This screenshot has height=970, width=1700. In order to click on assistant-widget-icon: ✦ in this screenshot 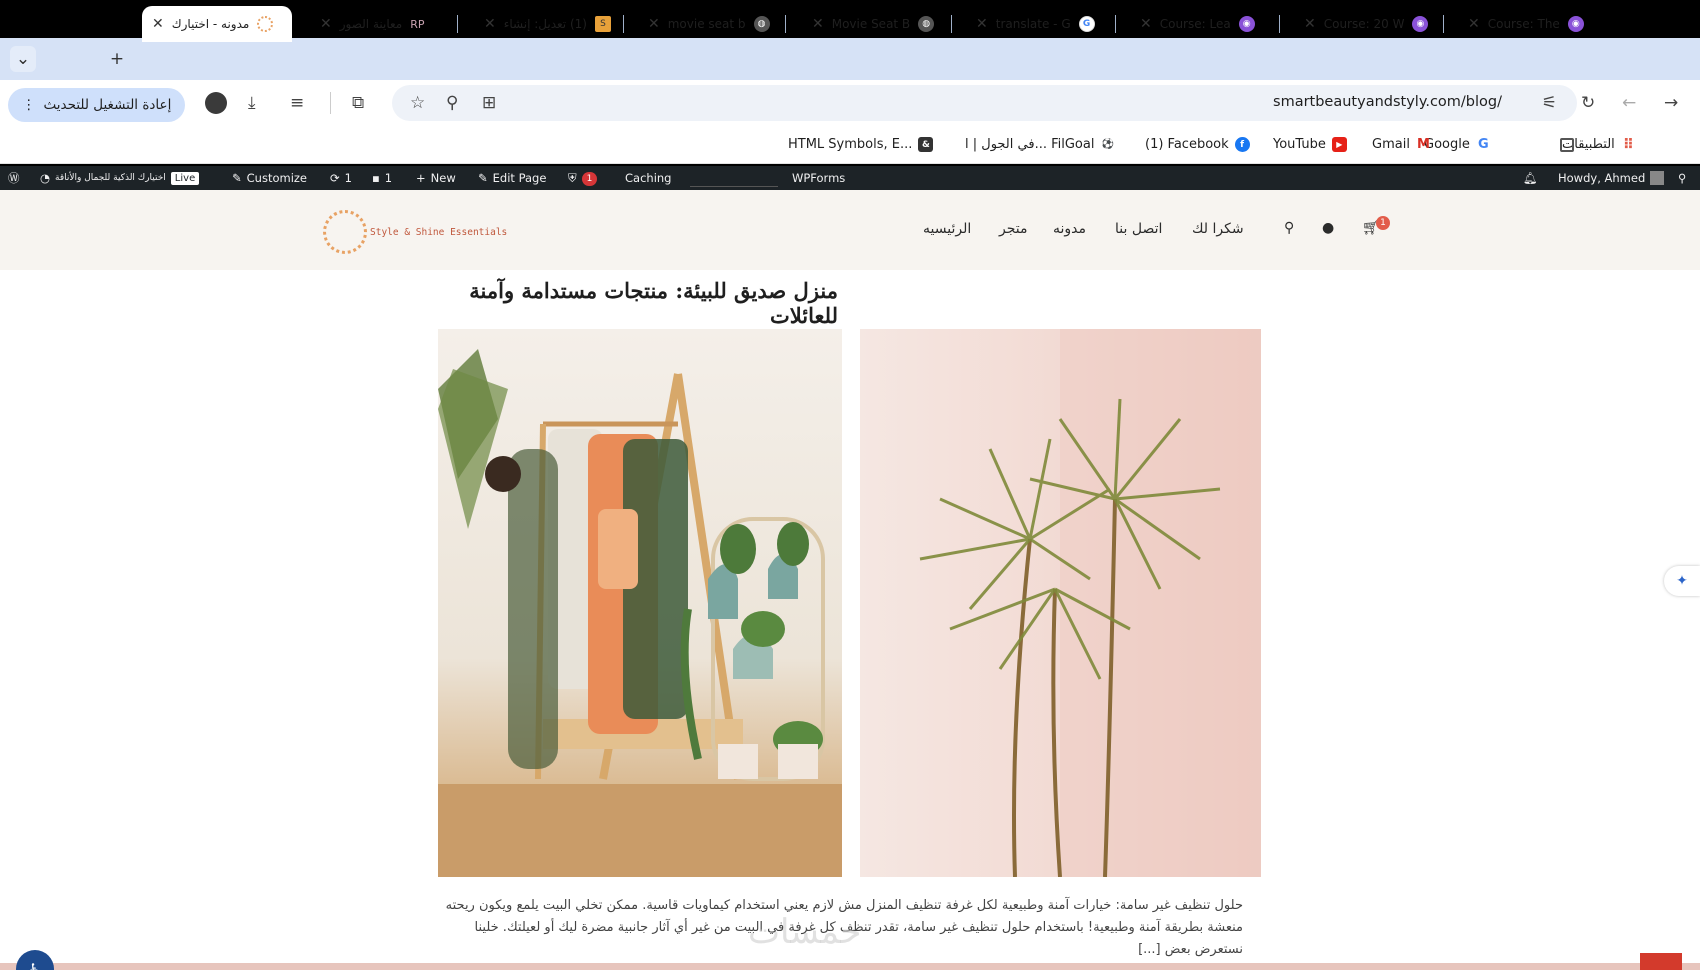, I will do `click(1682, 581)`.